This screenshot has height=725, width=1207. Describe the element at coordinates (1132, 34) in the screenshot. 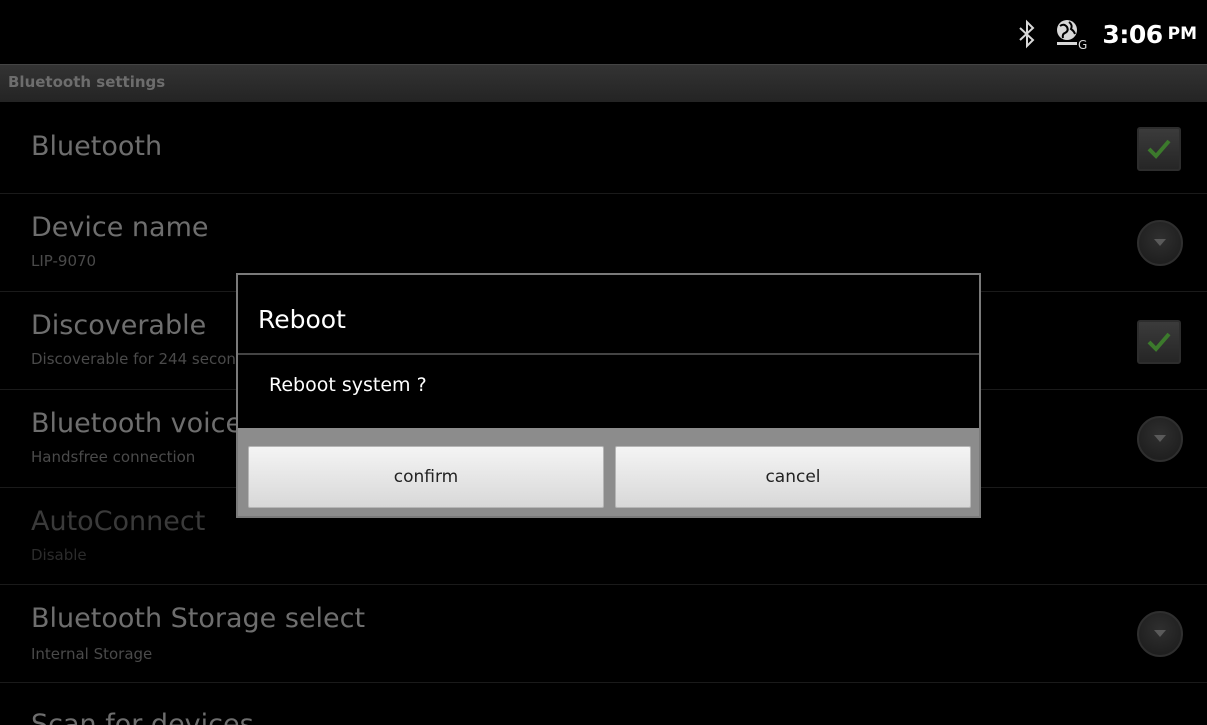

I see `clock-time: 3:06` at that location.